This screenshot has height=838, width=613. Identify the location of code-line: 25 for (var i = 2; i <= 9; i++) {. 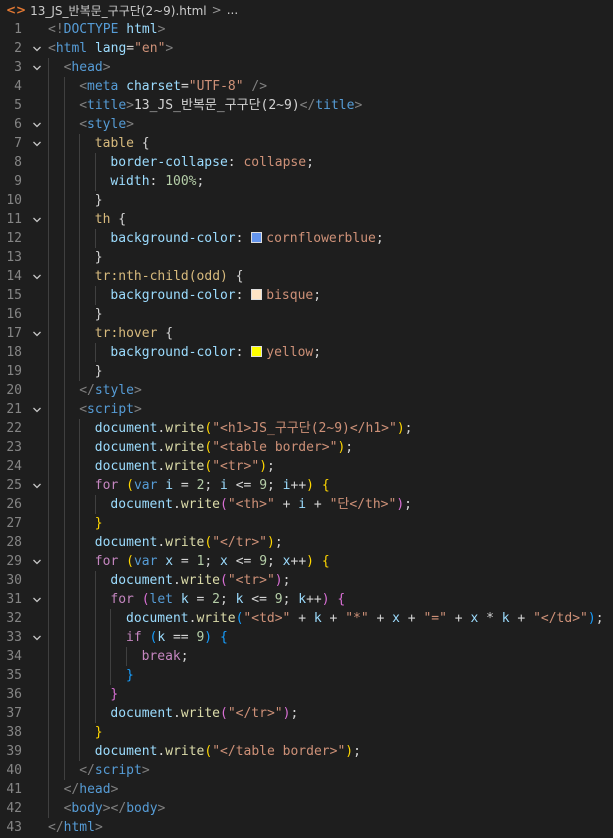
(306, 485).